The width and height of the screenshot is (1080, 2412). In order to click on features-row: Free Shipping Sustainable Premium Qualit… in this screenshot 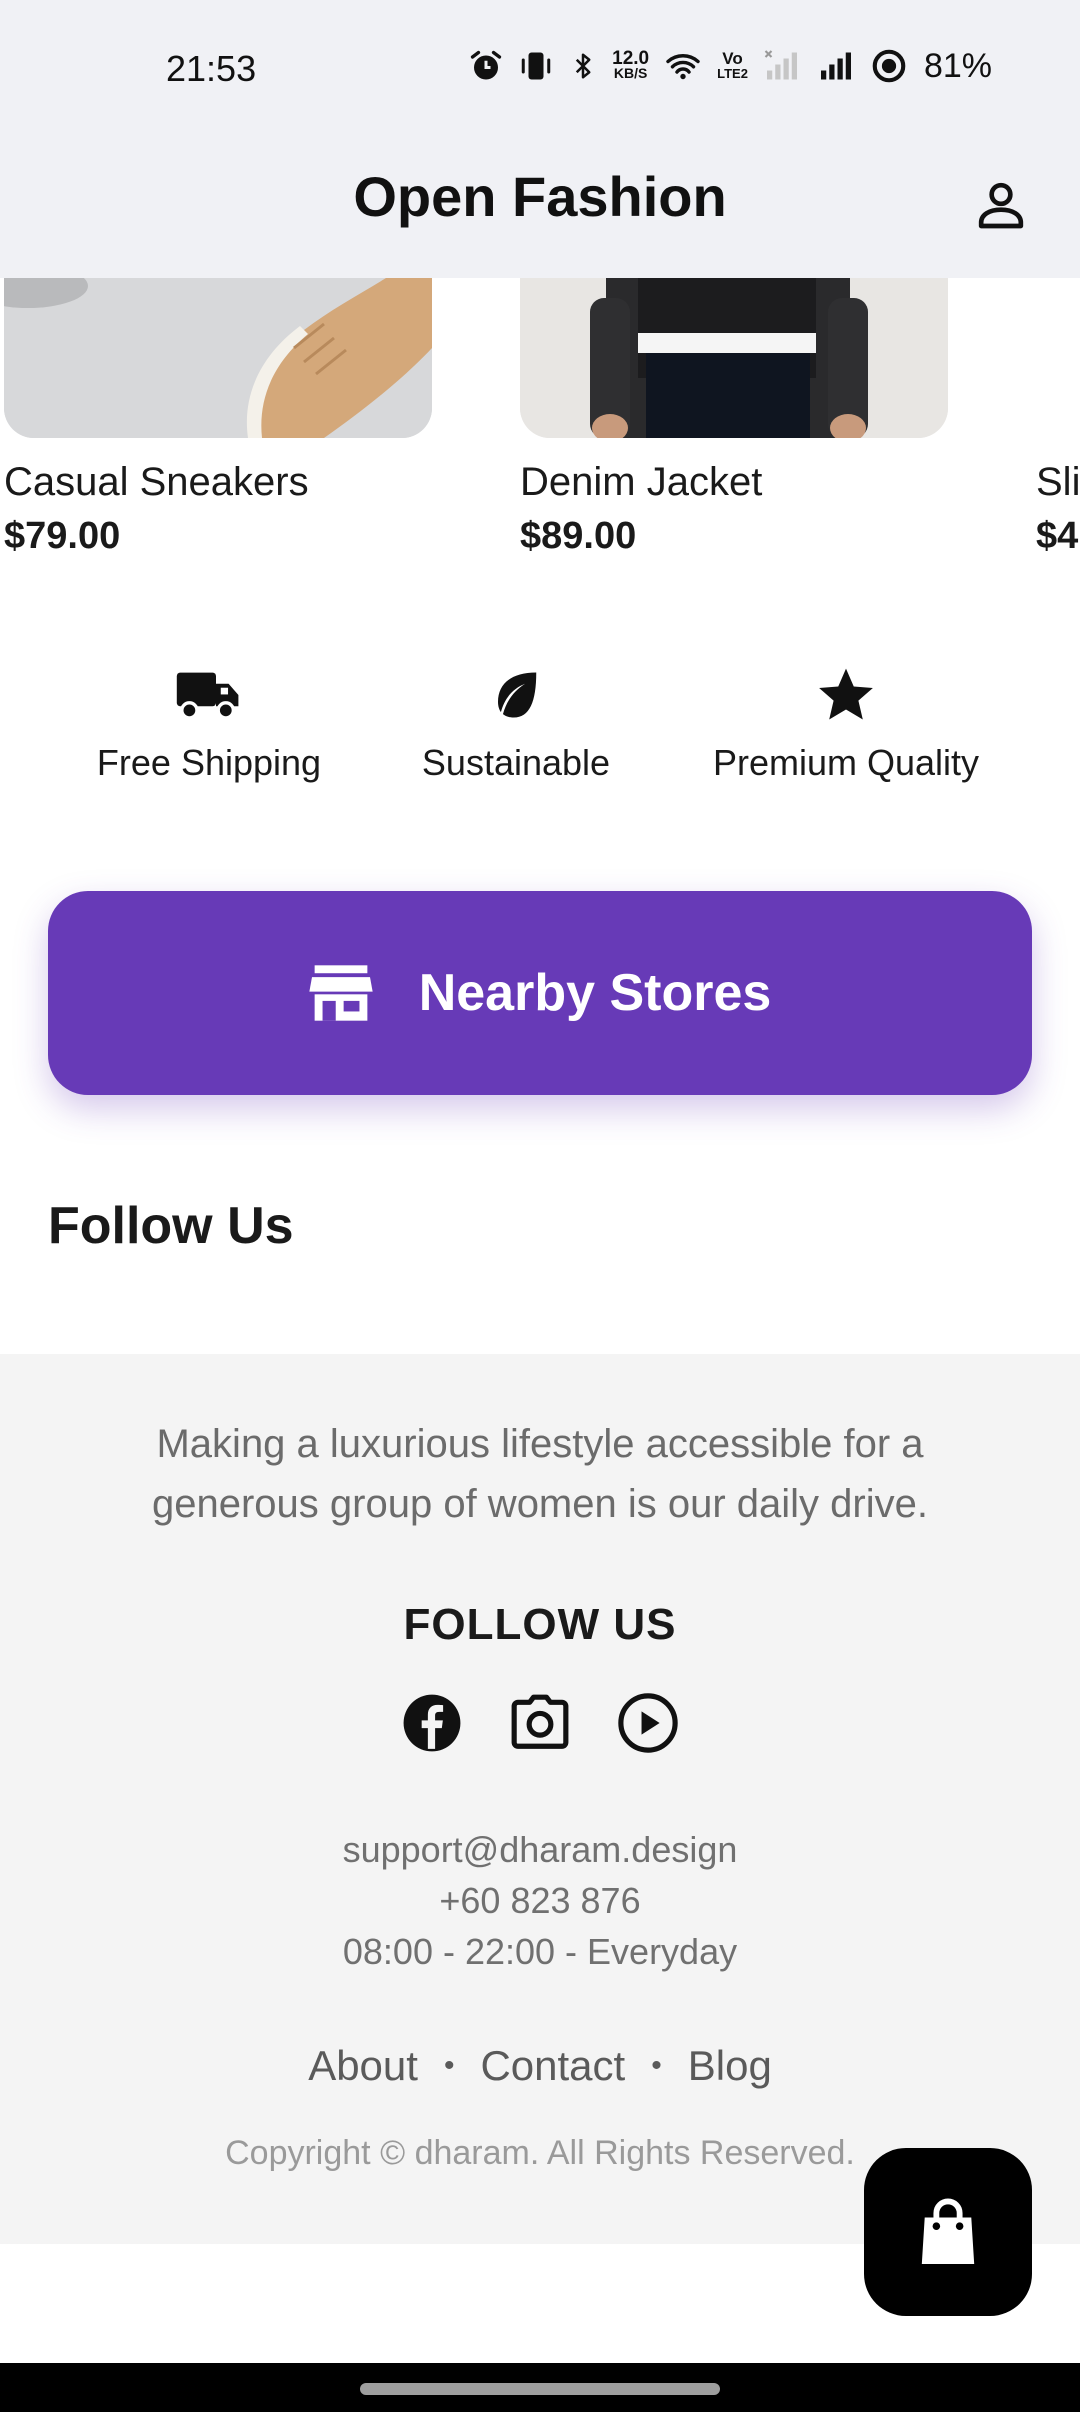, I will do `click(540, 730)`.